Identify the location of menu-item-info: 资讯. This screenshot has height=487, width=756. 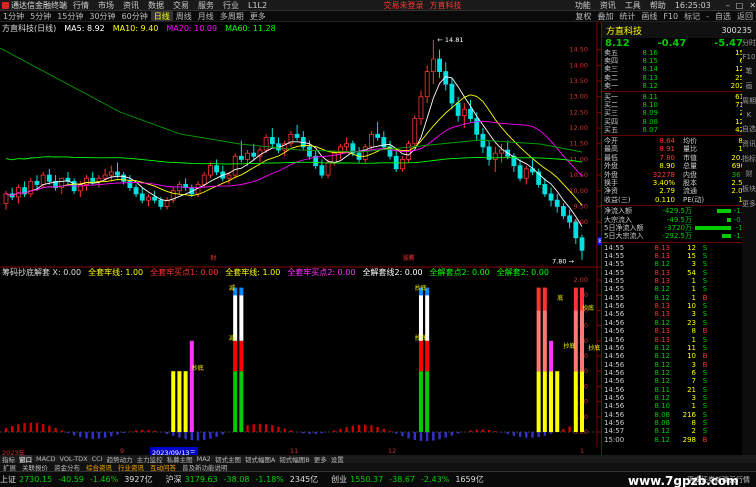
(608, 5).